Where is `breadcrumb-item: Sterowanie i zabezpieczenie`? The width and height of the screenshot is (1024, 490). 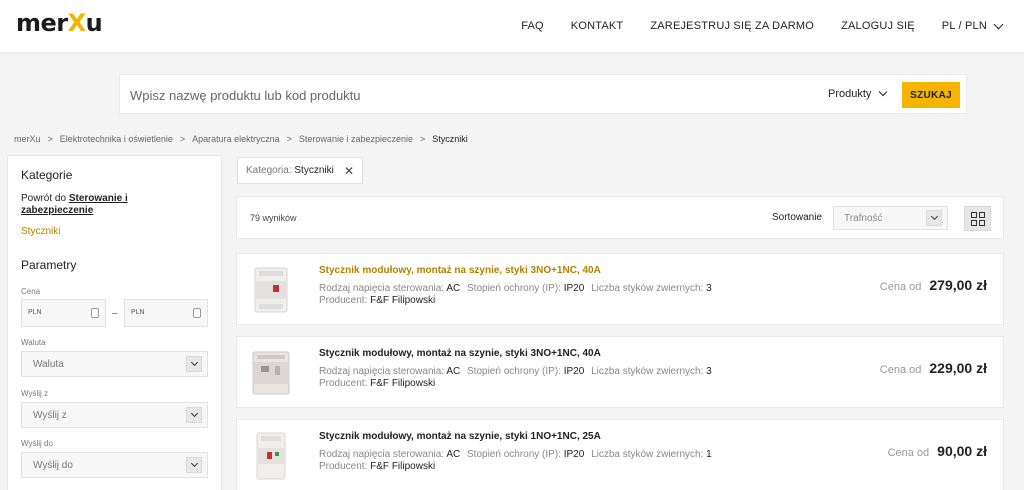 breadcrumb-item: Sterowanie i zabezpieczenie is located at coordinates (356, 139).